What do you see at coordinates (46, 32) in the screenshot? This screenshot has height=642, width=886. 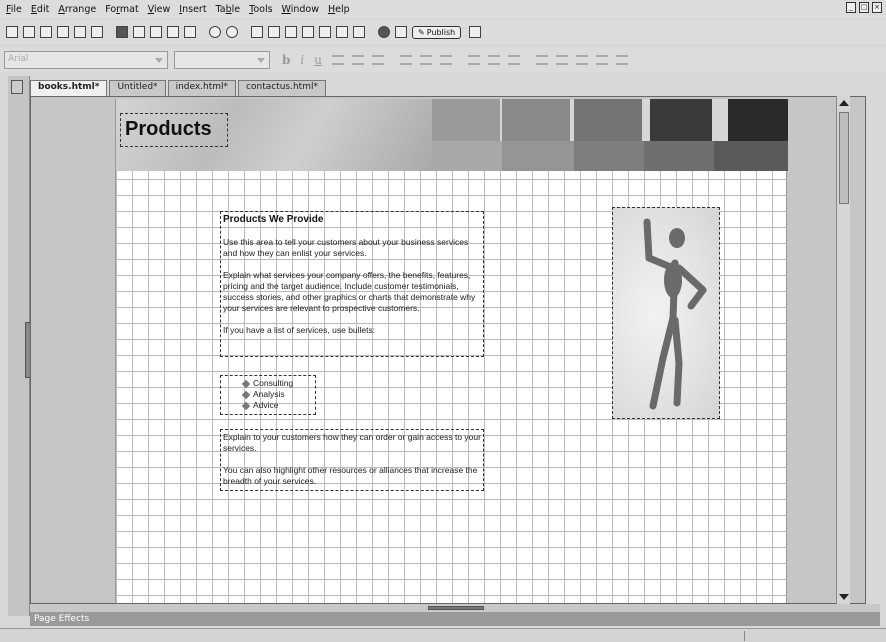 I see `open-icon` at bounding box center [46, 32].